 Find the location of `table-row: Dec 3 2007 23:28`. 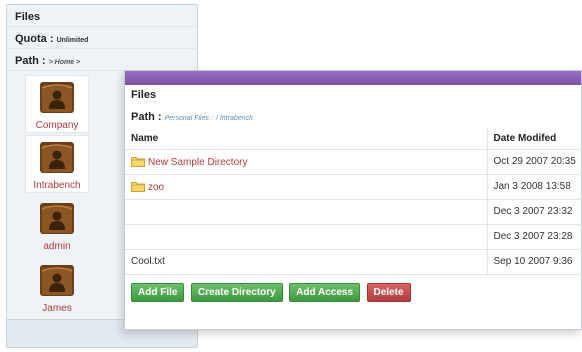

table-row: Dec 3 2007 23:28 is located at coordinates (353, 237).